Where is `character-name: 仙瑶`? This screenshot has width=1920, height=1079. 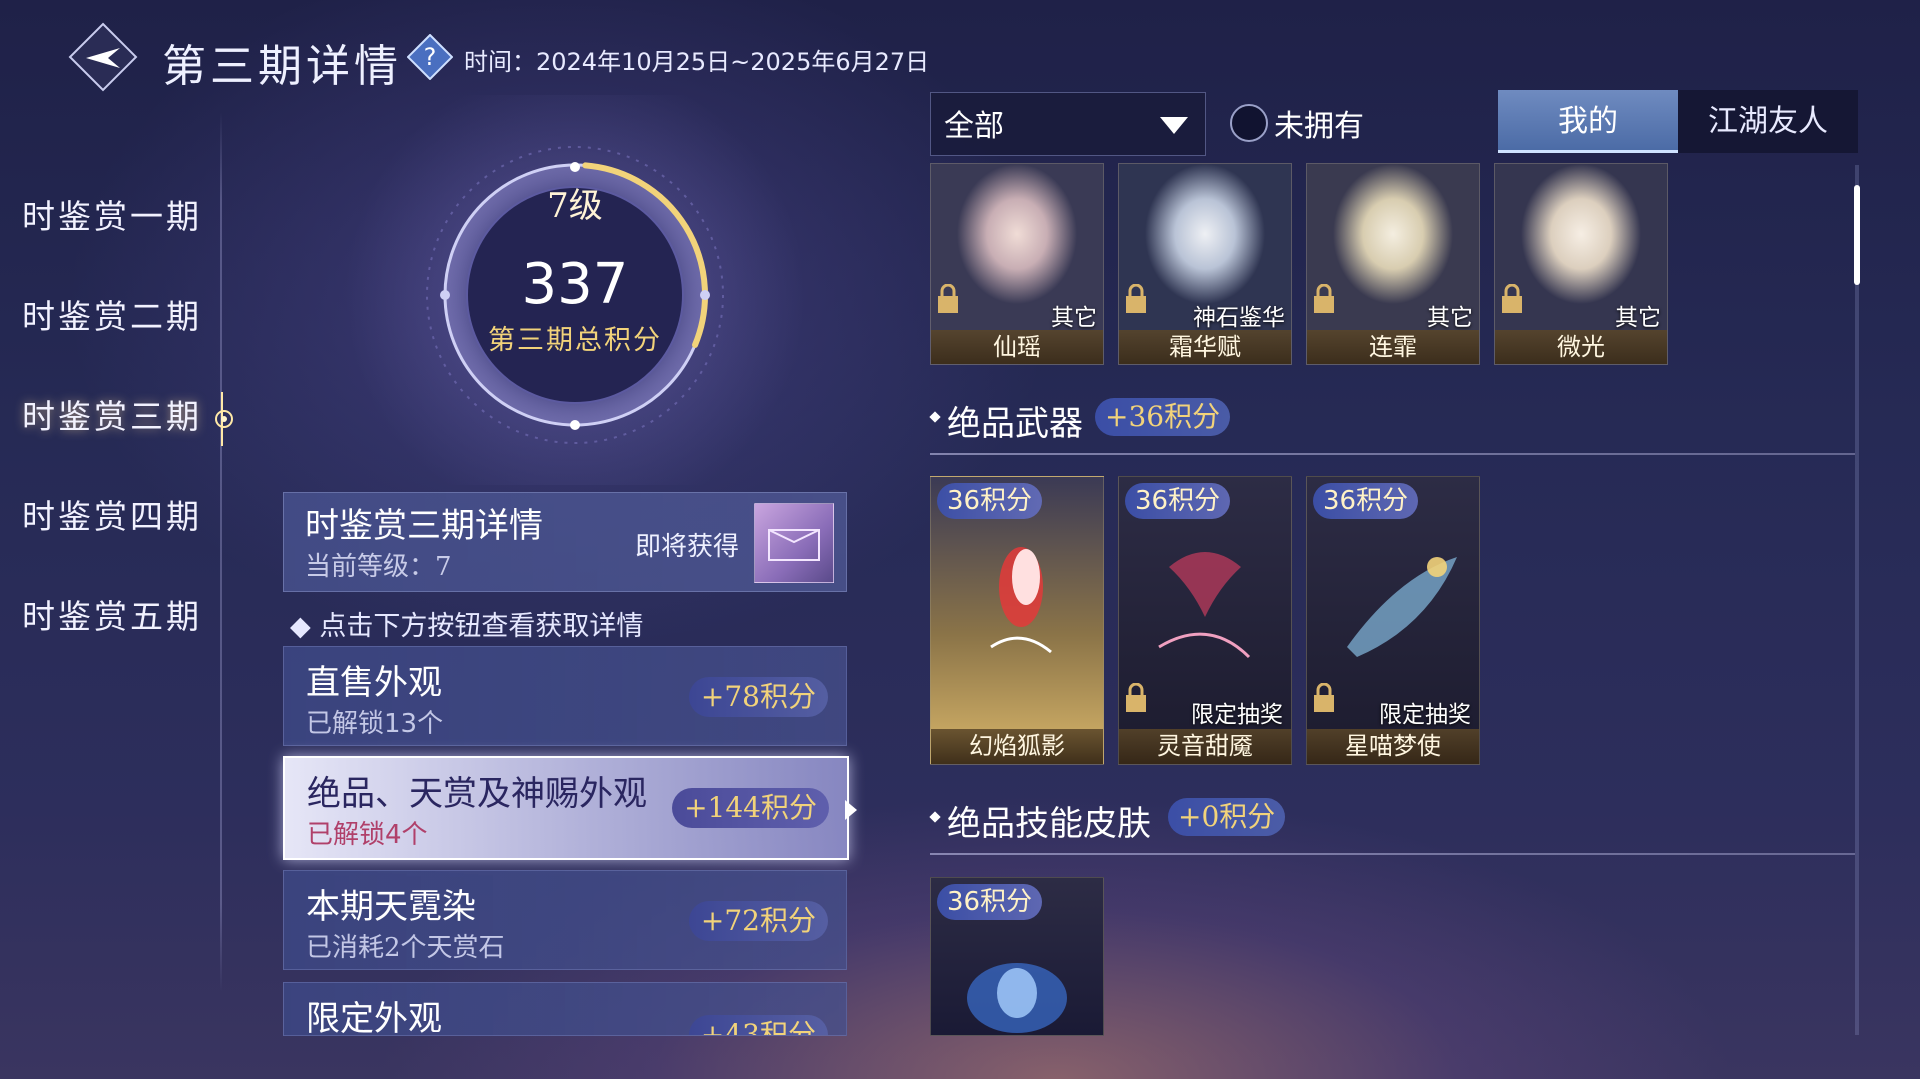 character-name: 仙瑶 is located at coordinates (1017, 347).